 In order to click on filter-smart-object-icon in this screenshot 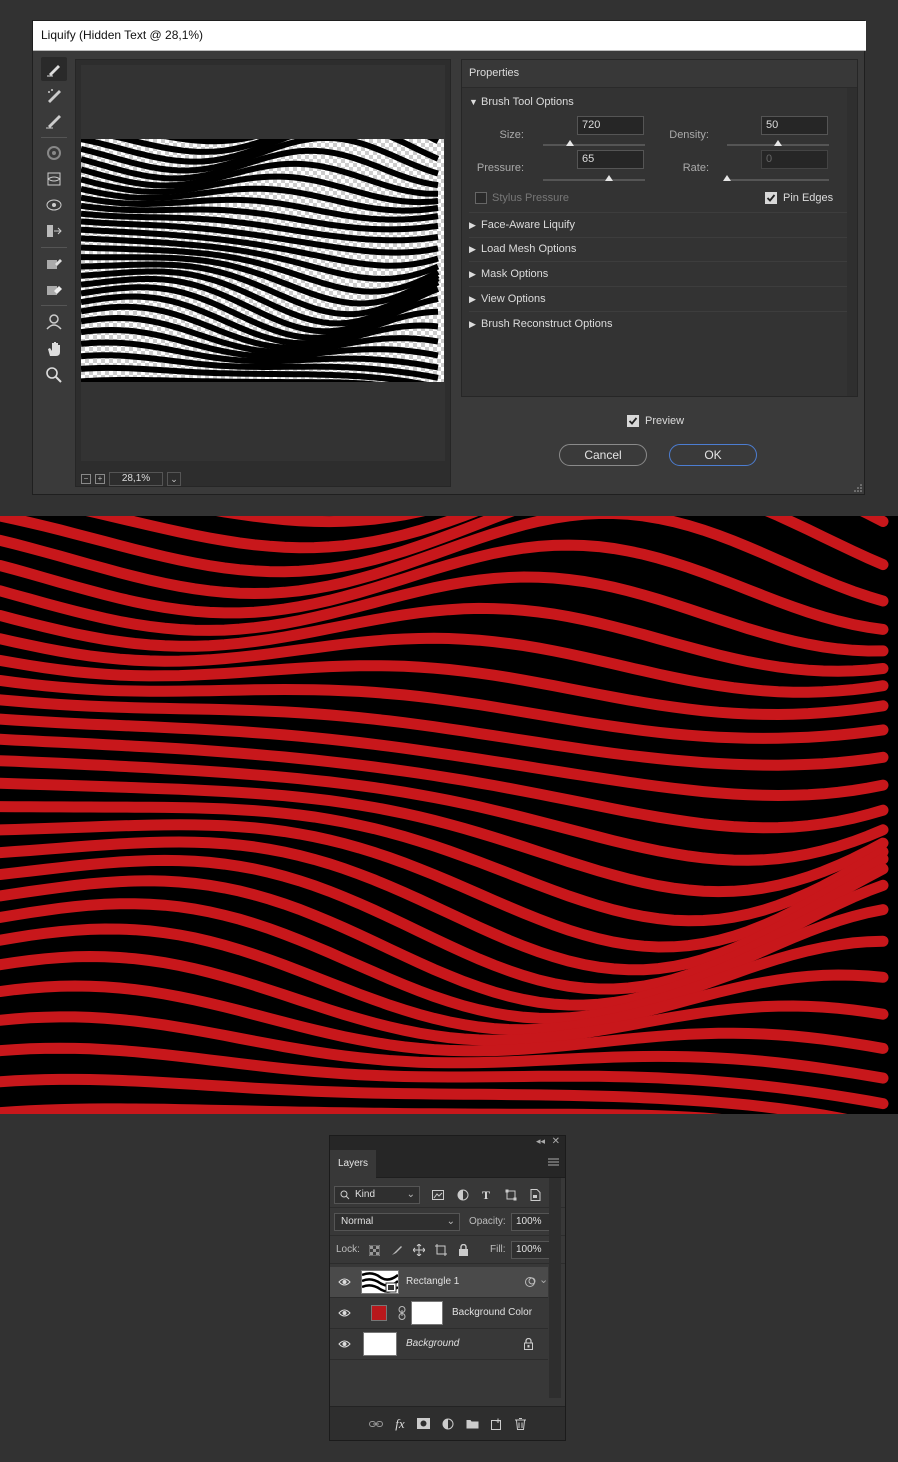, I will do `click(535, 1195)`.